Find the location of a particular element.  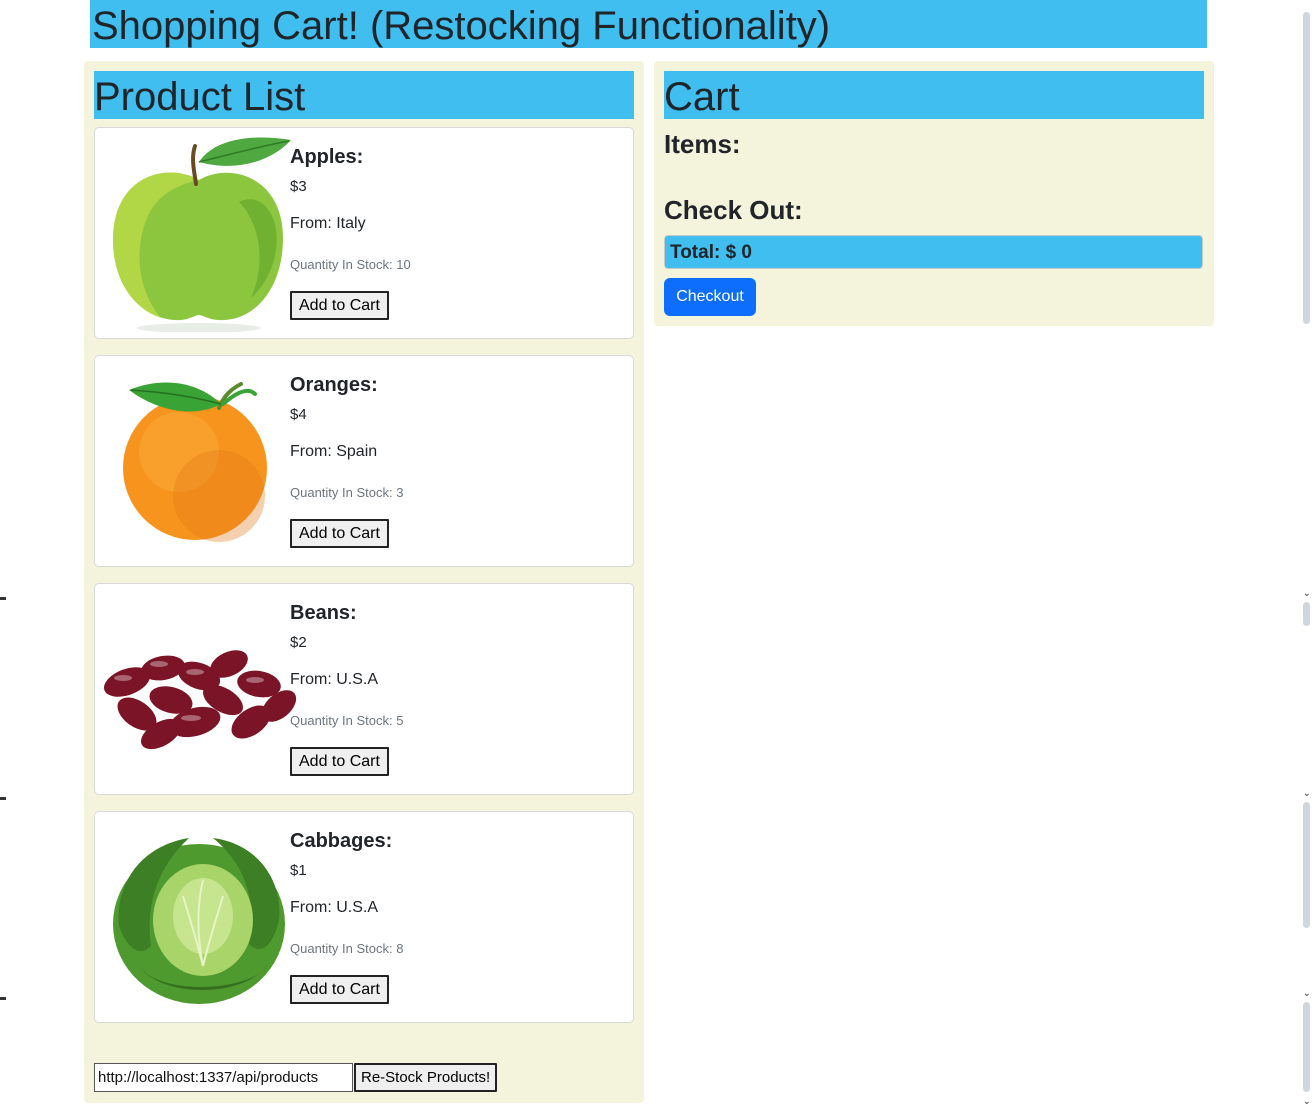

scrollbar-frame-3: ⌄ is located at coordinates (1306, 900).